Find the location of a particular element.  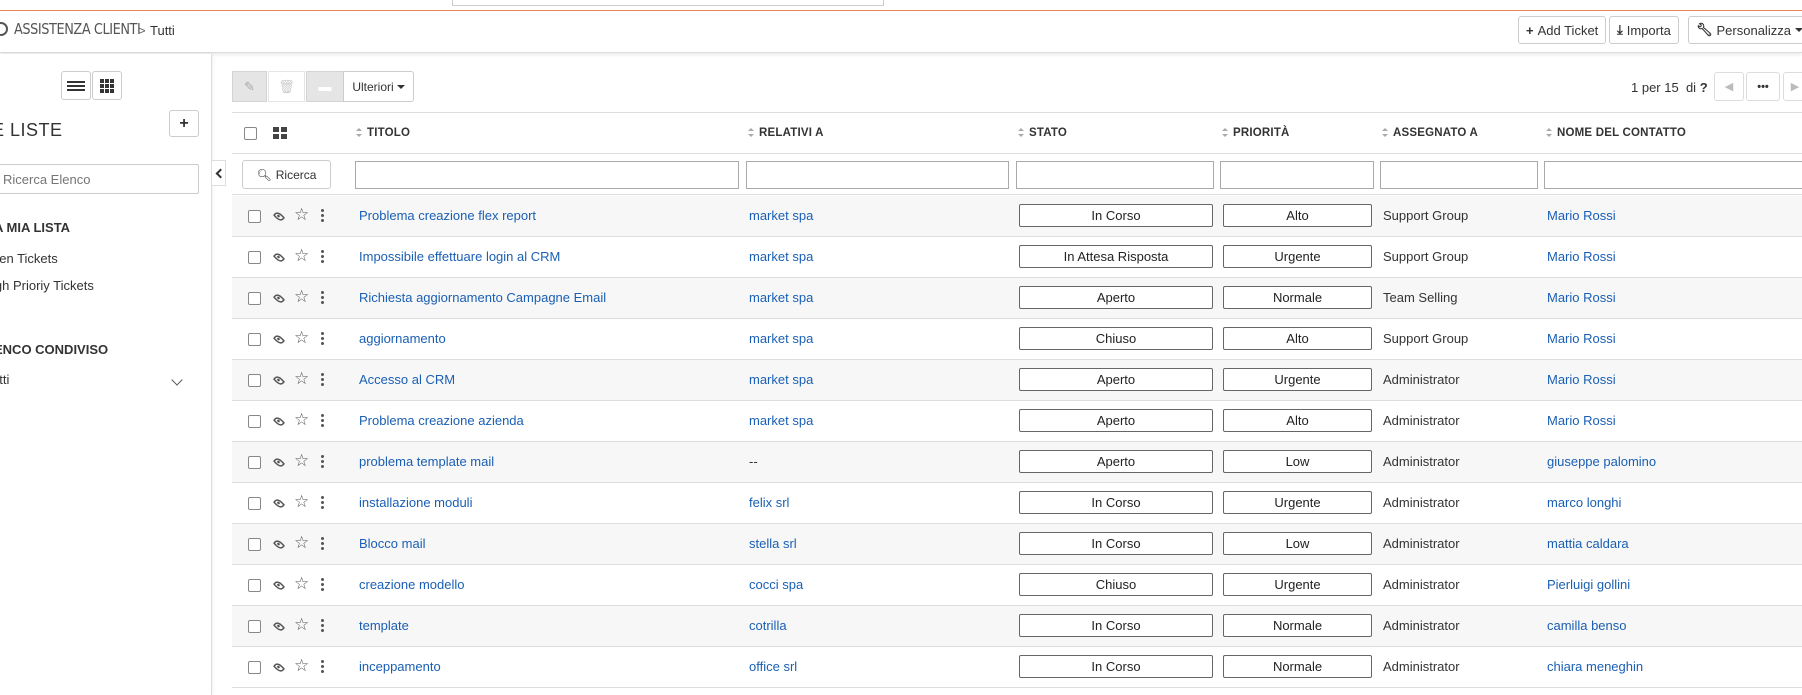

columns-icon is located at coordinates (280, 133).